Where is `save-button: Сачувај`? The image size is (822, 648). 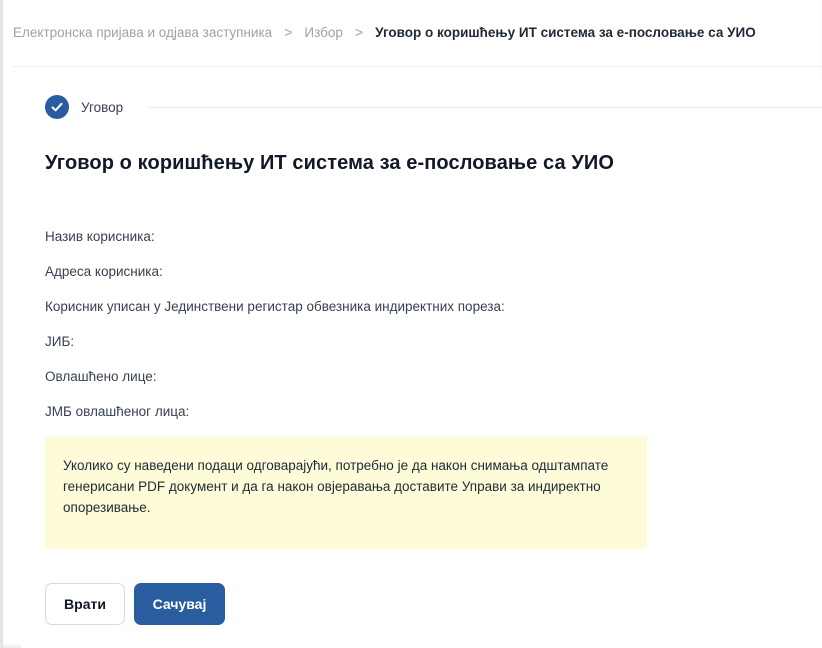
save-button: Сачувај is located at coordinates (179, 604).